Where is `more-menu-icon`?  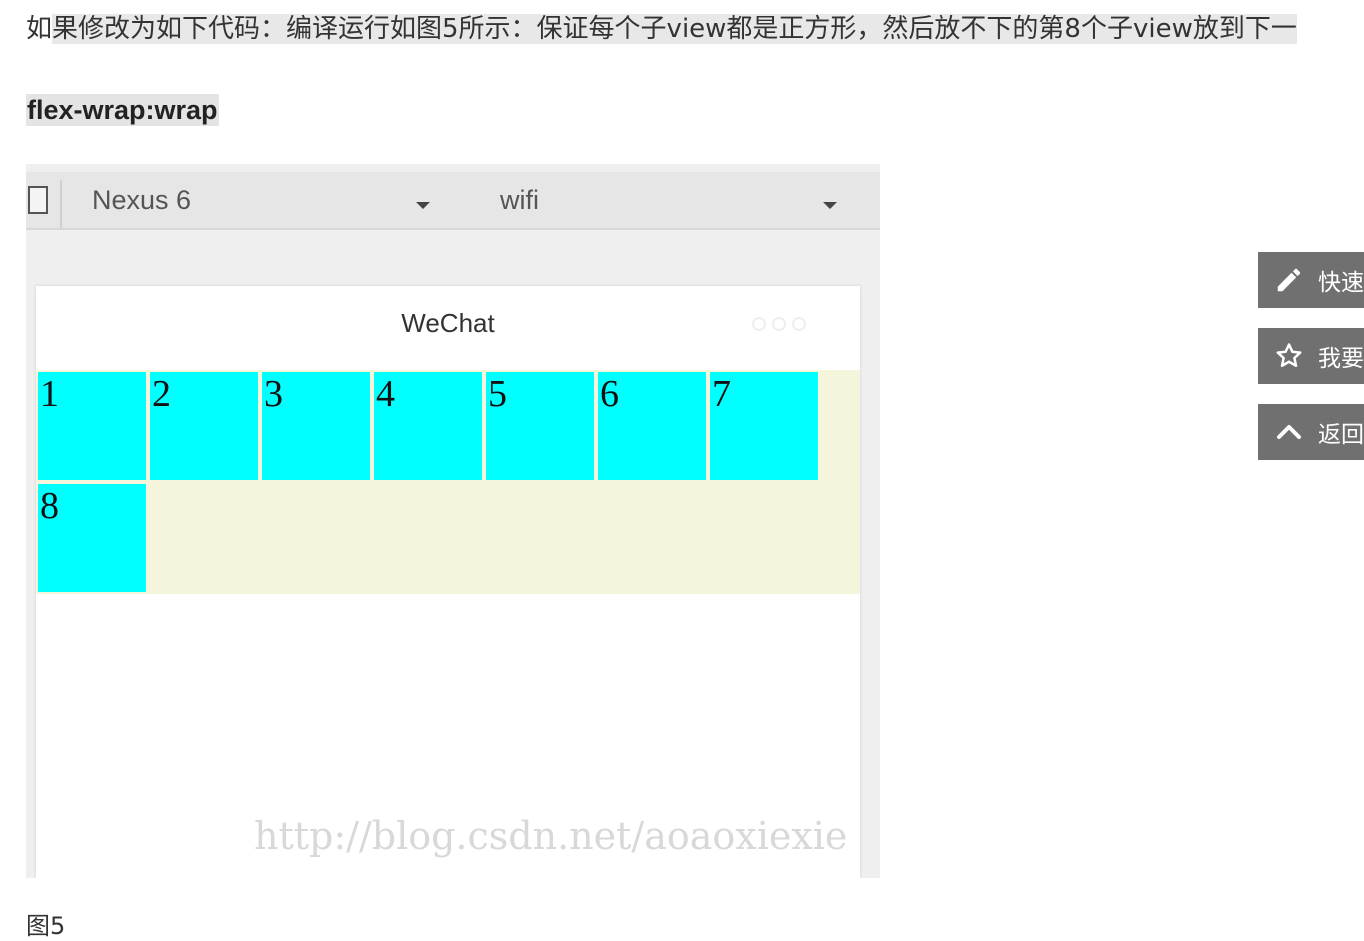 more-menu-icon is located at coordinates (782, 325).